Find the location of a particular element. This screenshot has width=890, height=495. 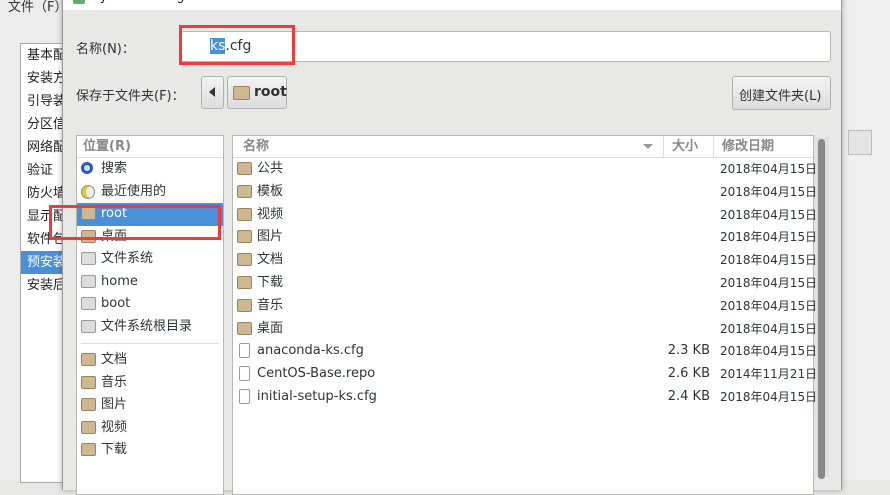

create-folder-button: 创建文件夹(L) is located at coordinates (781, 93).